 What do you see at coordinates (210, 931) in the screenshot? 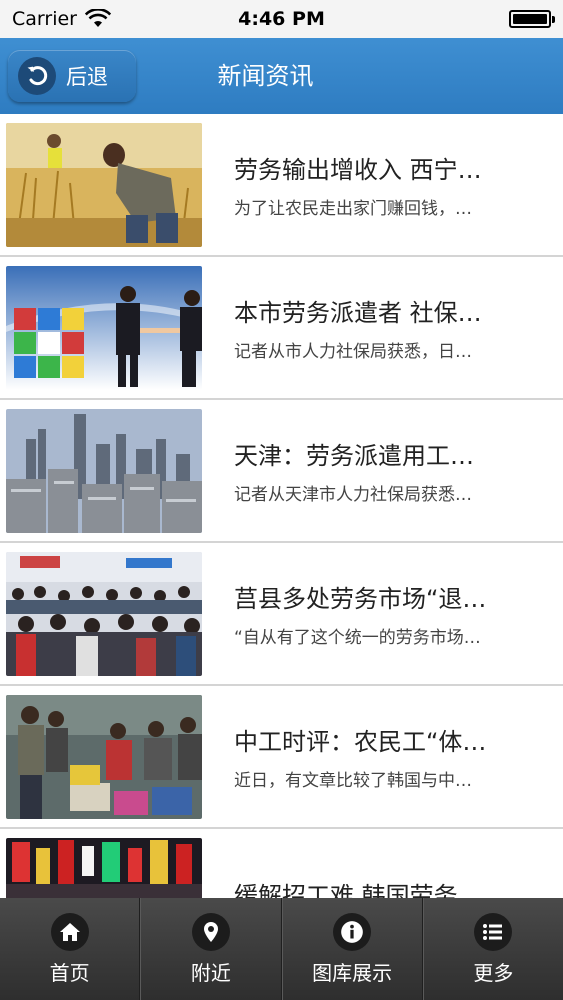
I see `location-pin-icon` at bounding box center [210, 931].